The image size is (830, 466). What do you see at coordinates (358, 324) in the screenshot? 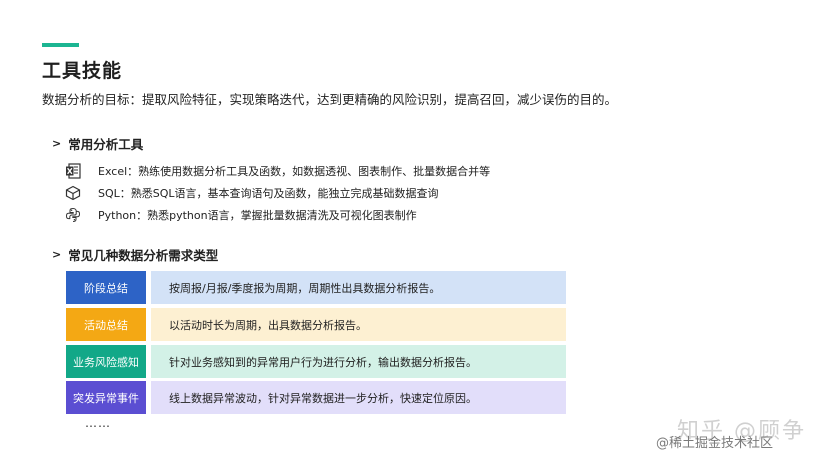
I see `requirement-desc: 以活动时长为周期，出具数据分析报告。` at bounding box center [358, 324].